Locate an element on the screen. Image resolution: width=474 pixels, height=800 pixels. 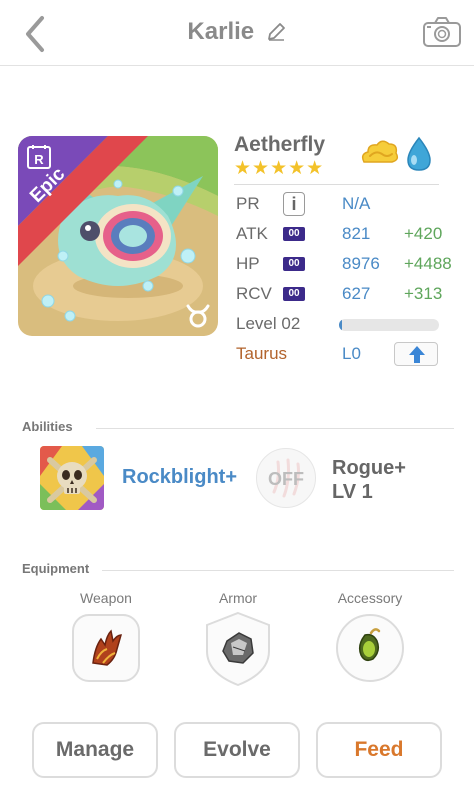
accessory-gem-icon is located at coordinates (370, 648).